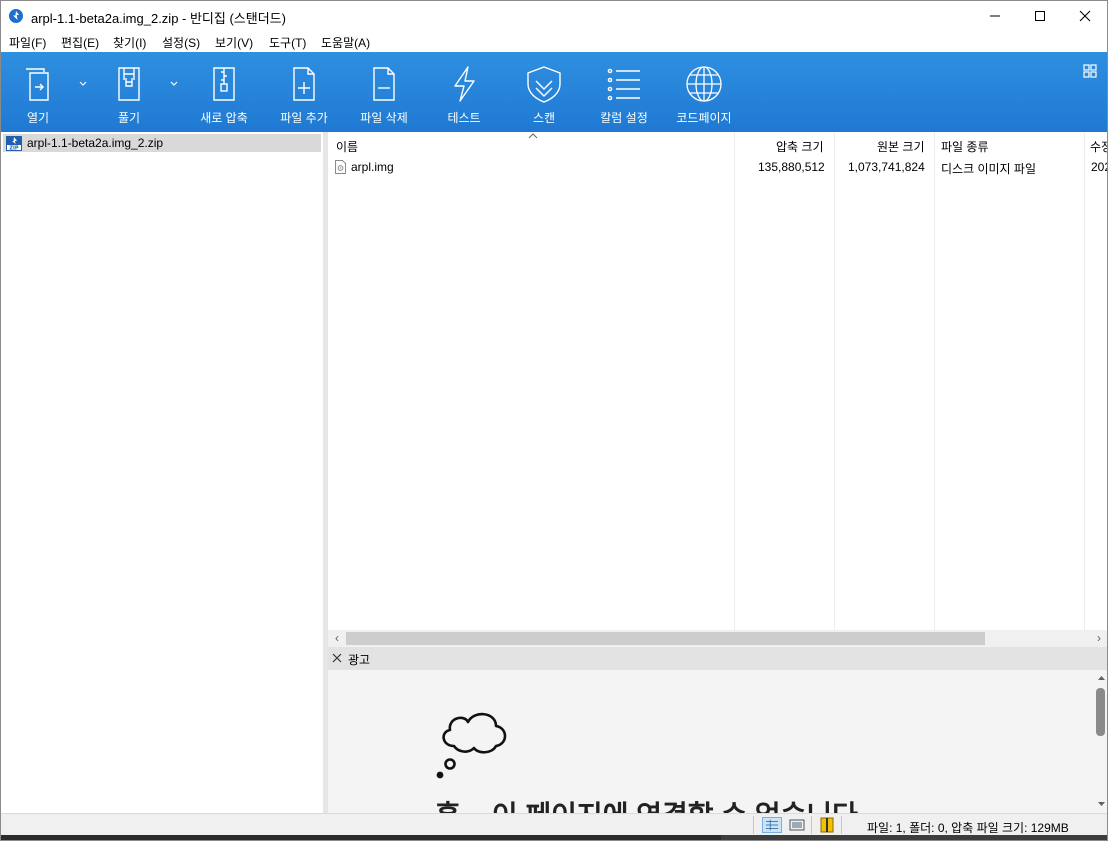 The height and width of the screenshot is (841, 1108). I want to click on maximize-icon, so click(1040, 16).